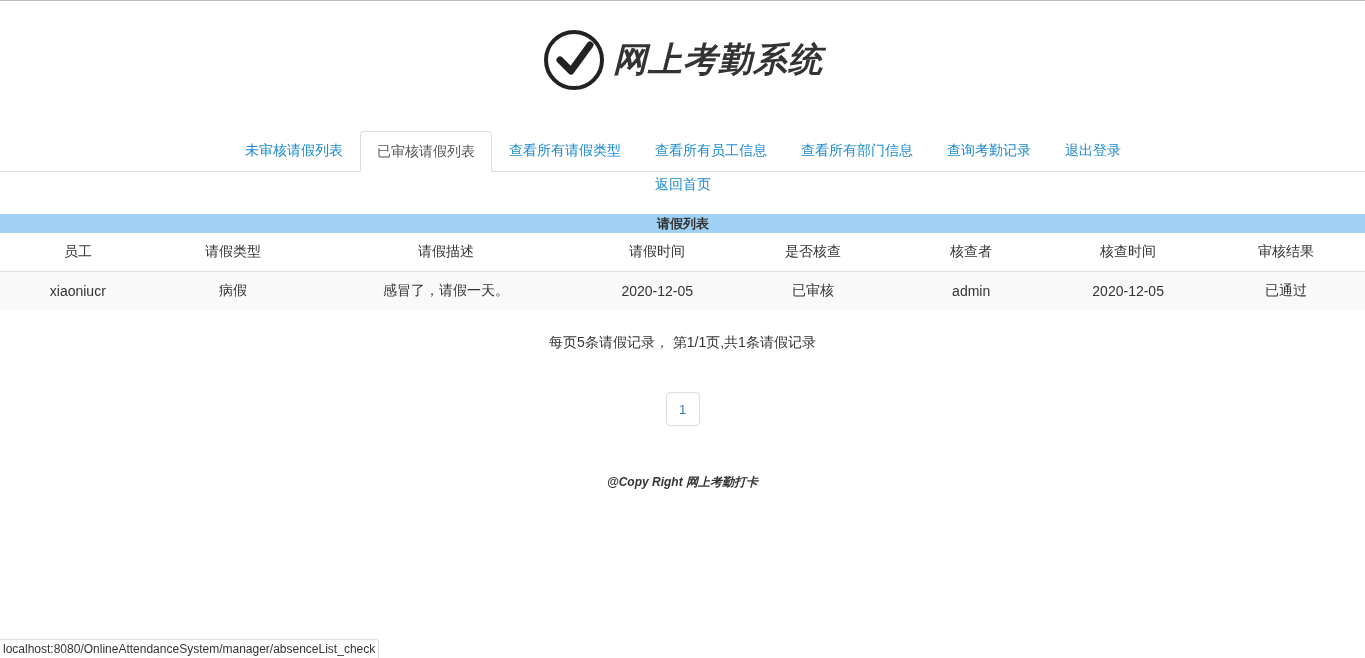 The width and height of the screenshot is (1365, 658). What do you see at coordinates (813, 290) in the screenshot?
I see `table-cell: 已审核` at bounding box center [813, 290].